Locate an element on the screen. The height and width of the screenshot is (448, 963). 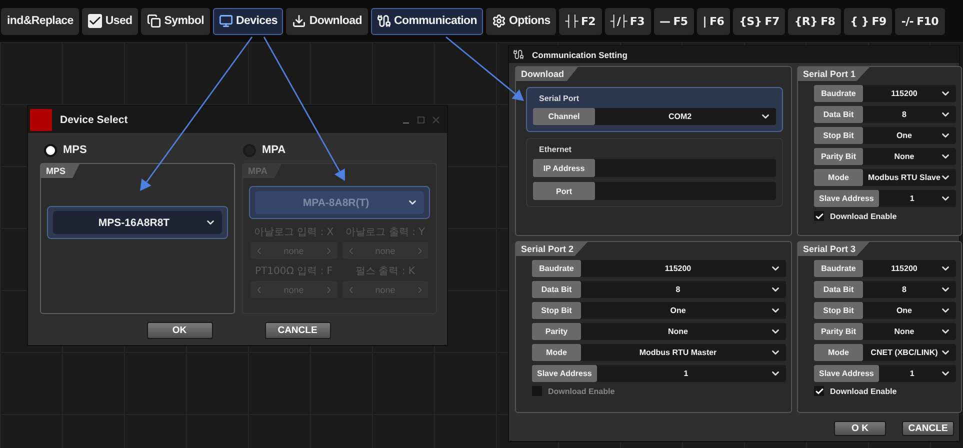
toolbar-button: ┤├ F2 is located at coordinates (580, 21).